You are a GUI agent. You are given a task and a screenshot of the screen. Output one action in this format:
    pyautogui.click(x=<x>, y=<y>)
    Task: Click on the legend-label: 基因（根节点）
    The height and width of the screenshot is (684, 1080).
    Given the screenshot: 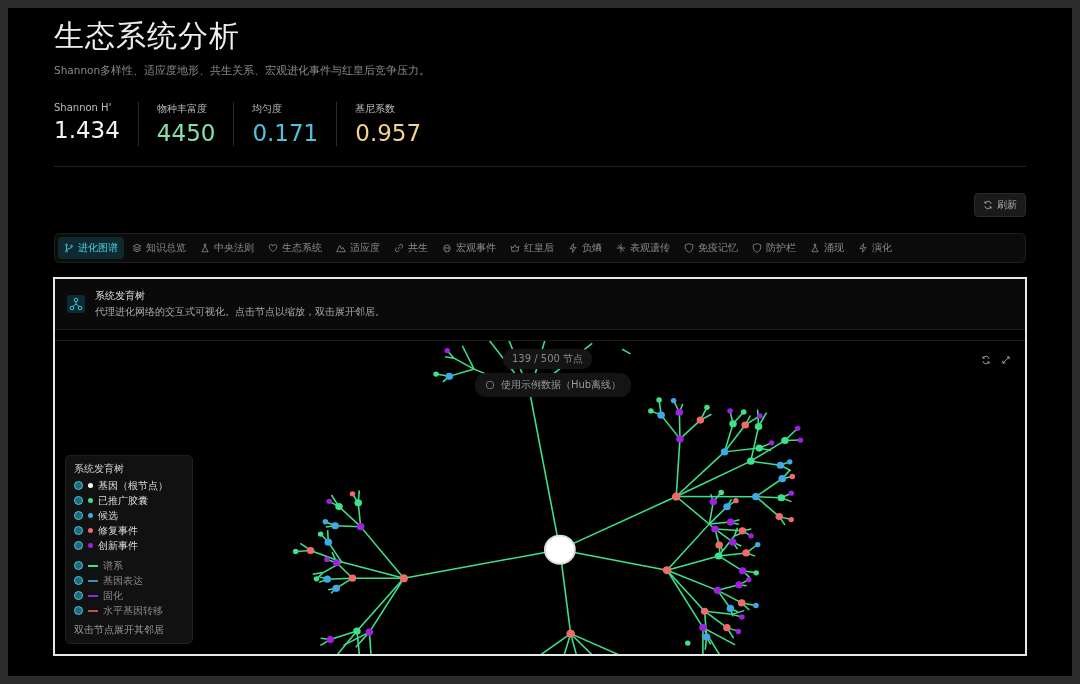 What is the action you would take?
    pyautogui.click(x=133, y=485)
    